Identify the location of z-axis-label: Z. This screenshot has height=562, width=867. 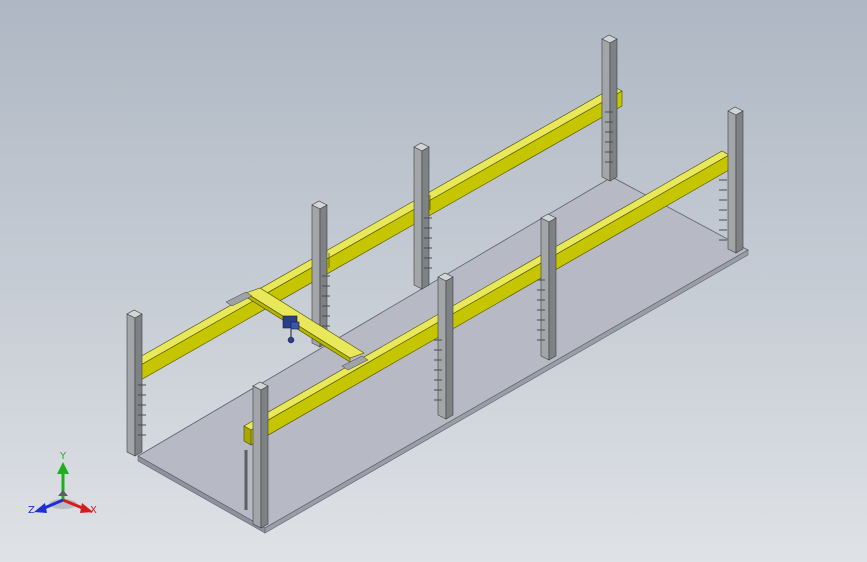
(31, 510).